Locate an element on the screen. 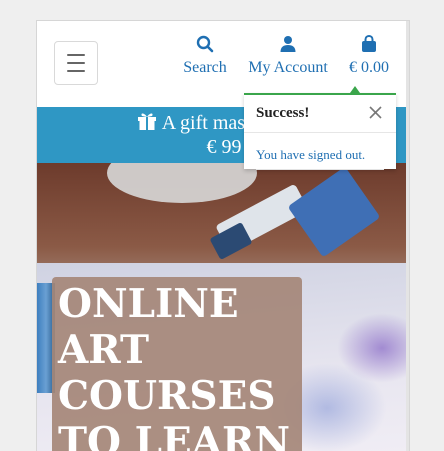 The height and width of the screenshot is (451, 444). toast-message: You have signed out. is located at coordinates (311, 154).